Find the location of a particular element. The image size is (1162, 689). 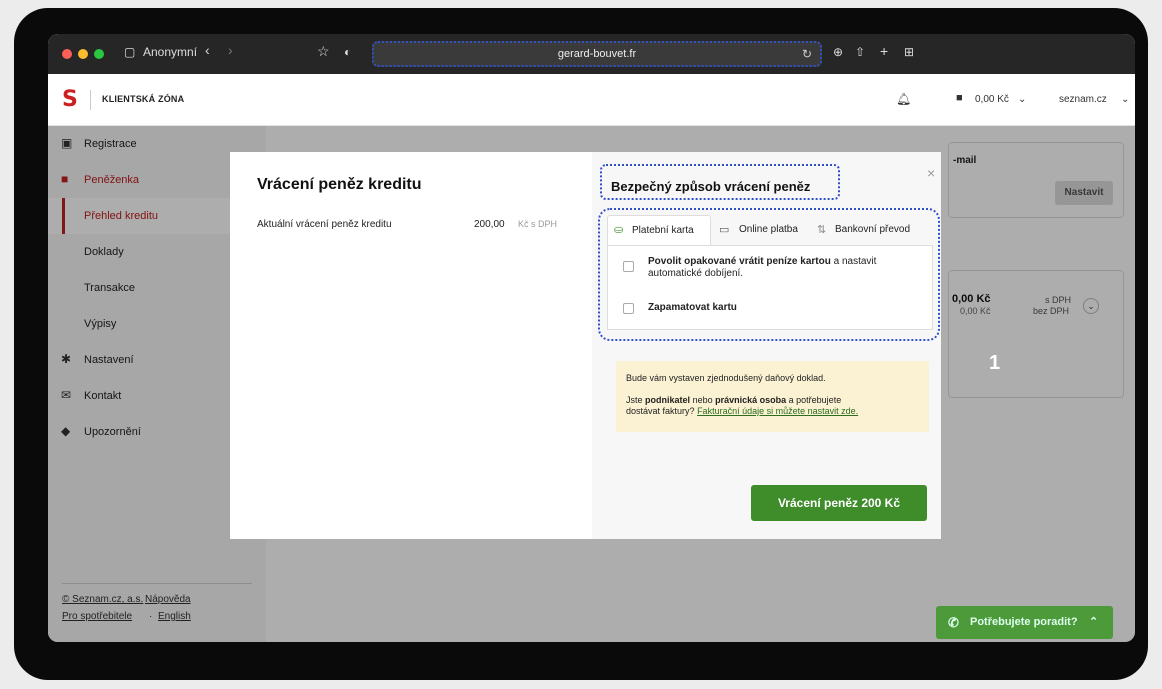

notification-bell-icon: 🔔︎ is located at coordinates (903, 99).